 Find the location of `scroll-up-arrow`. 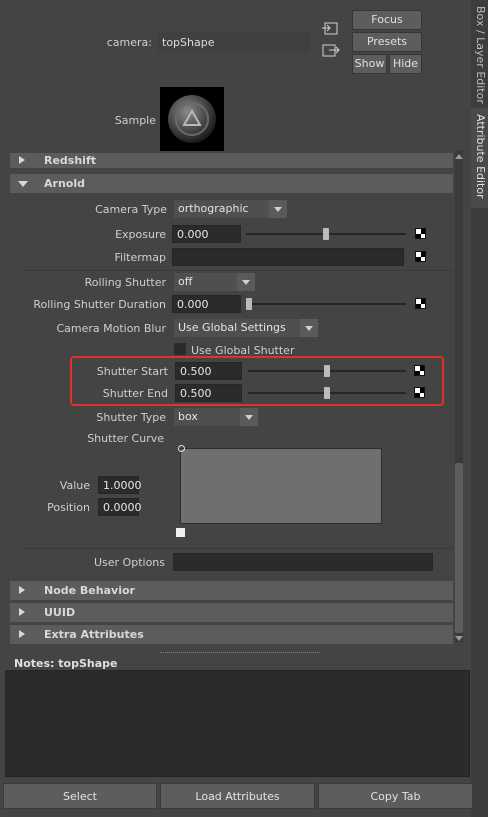

scroll-up-arrow is located at coordinates (459, 156).